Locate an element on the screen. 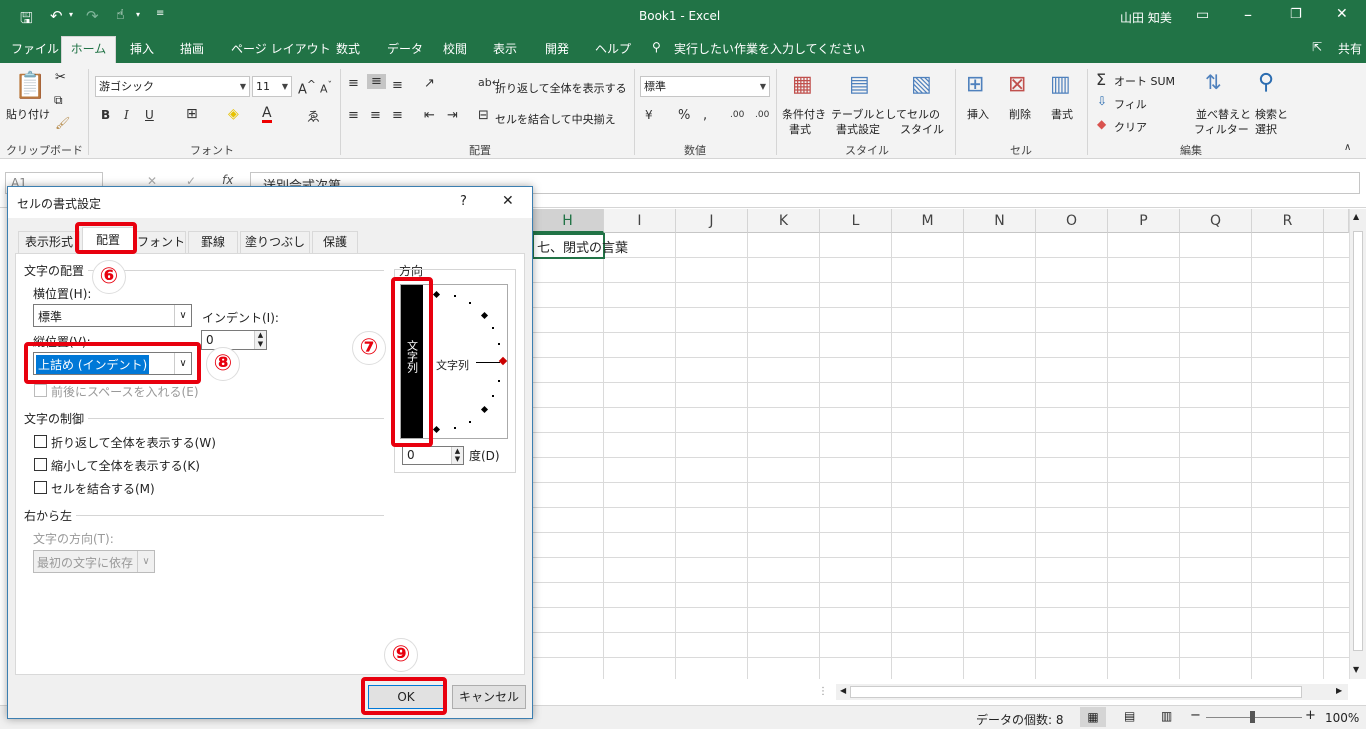 The height and width of the screenshot is (729, 1366). degree-spinner: 0 ▲ ▼ is located at coordinates (433, 455).